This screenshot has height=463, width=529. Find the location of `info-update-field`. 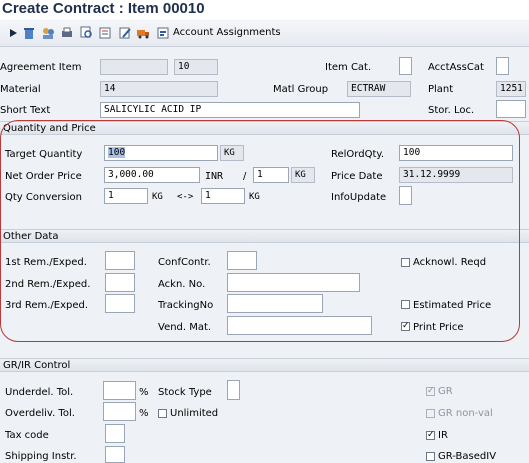

info-update-field is located at coordinates (405, 195).